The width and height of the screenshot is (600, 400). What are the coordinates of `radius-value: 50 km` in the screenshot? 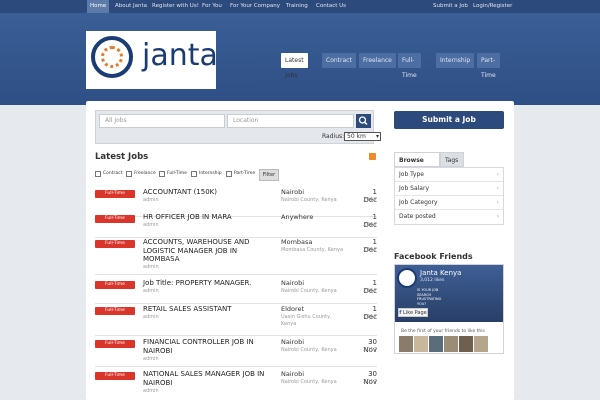 It's located at (356, 136).